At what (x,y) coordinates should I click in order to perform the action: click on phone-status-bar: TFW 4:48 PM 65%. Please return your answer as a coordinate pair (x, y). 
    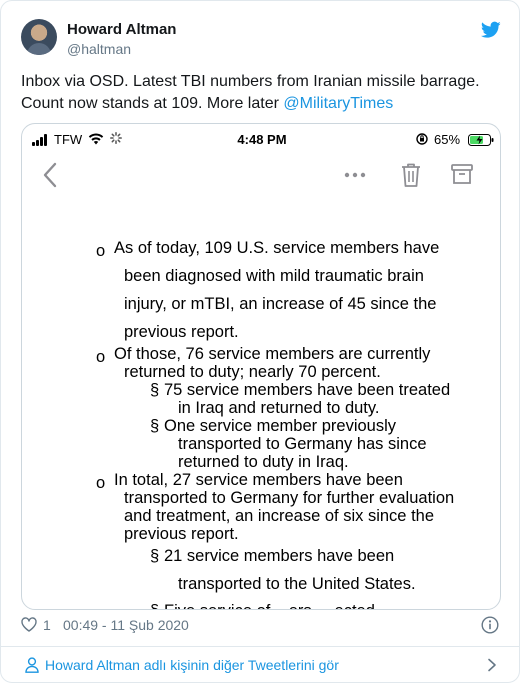
    Looking at the image, I should click on (261, 141).